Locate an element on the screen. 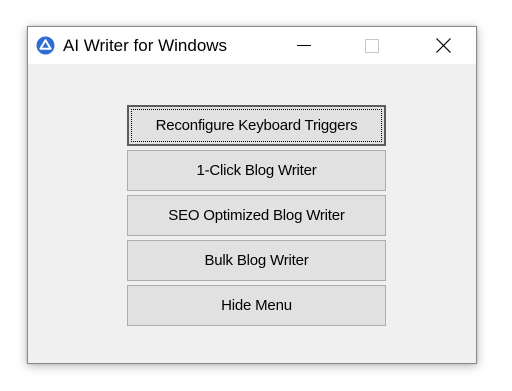 The width and height of the screenshot is (512, 391). button-label: SEO Optimized Blog Writer is located at coordinates (256, 215).